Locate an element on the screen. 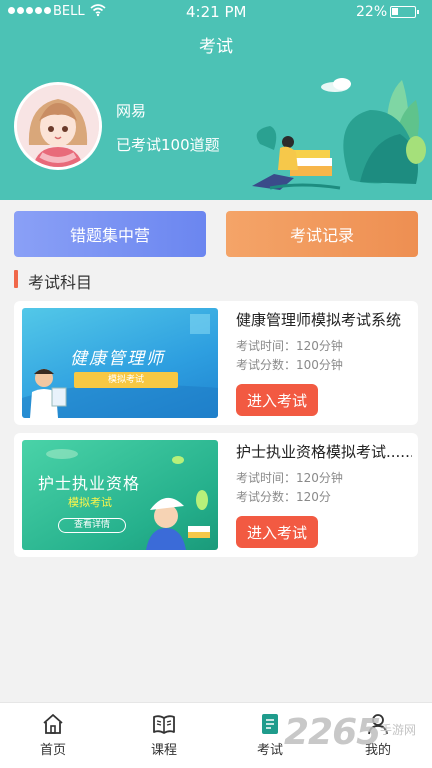 This screenshot has width=432, height=768. nav-label: 课程 is located at coordinates (163, 750).